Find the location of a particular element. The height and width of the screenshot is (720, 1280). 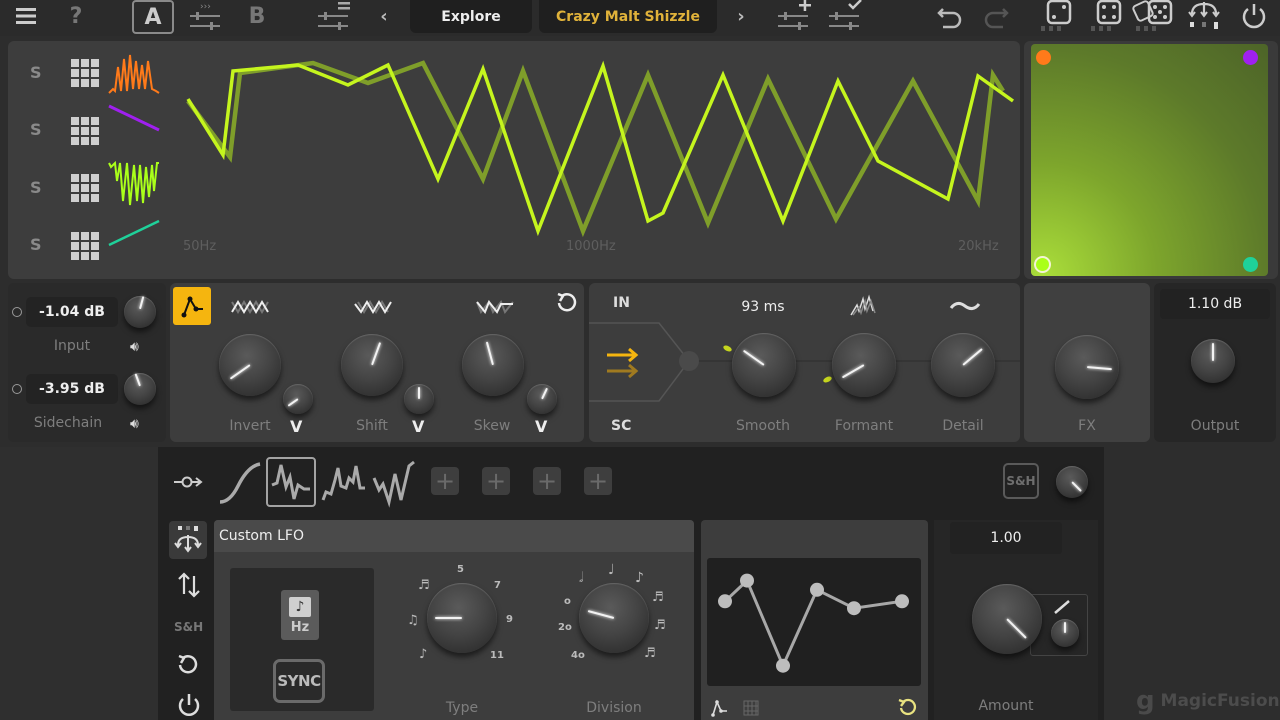

copy-a-to-b-button: ››› is located at coordinates (205, 16).